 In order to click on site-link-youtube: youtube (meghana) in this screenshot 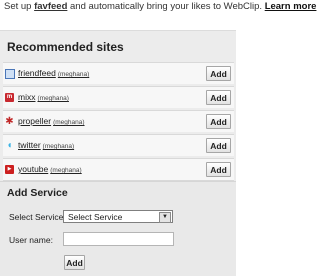, I will do `click(50, 169)`.